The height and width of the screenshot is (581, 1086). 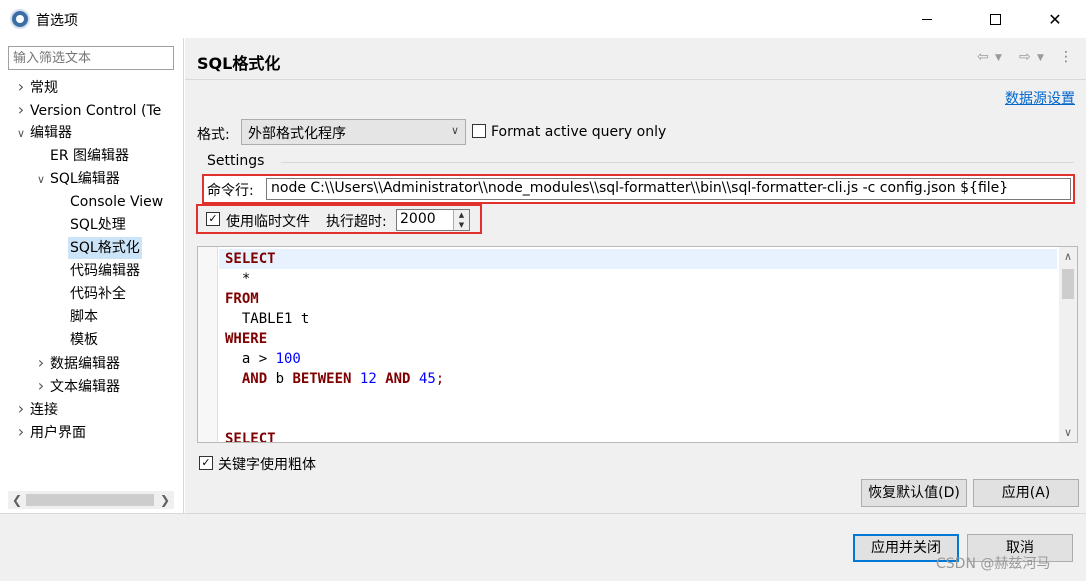 I want to click on sidebar-item: 脚本, so click(x=77, y=317).